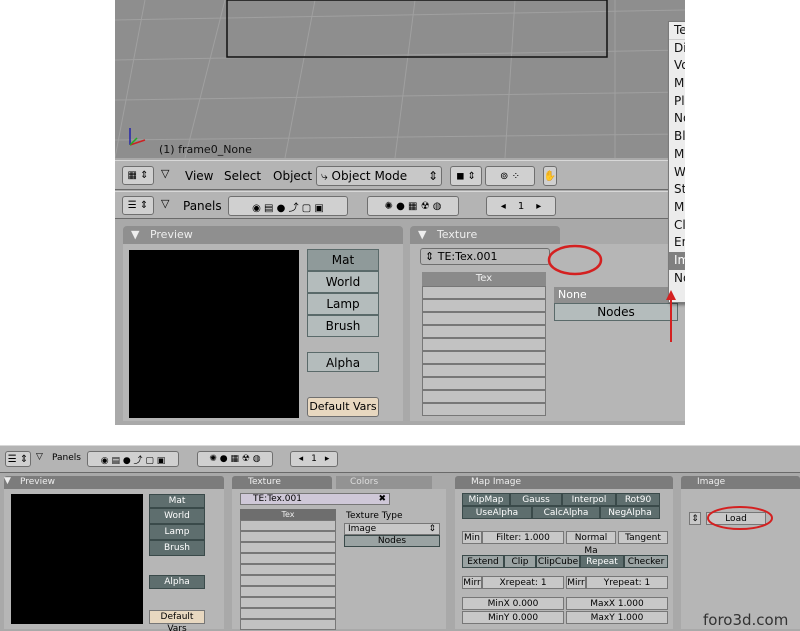 This screenshot has width=800, height=631. Describe the element at coordinates (575, 260) in the screenshot. I see `highlight-circle` at that location.